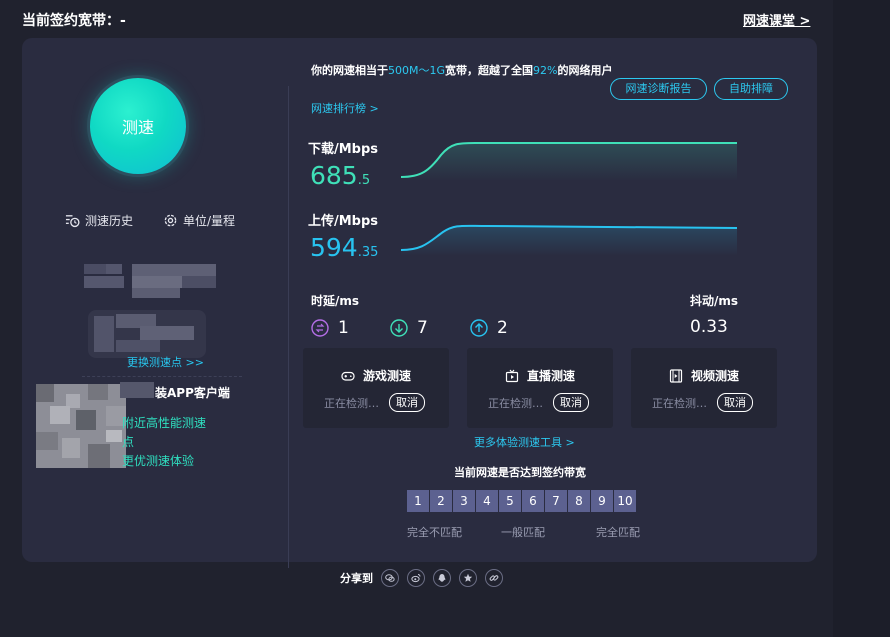 This screenshot has width=890, height=637. I want to click on history-link: 测速历史, so click(99, 220).